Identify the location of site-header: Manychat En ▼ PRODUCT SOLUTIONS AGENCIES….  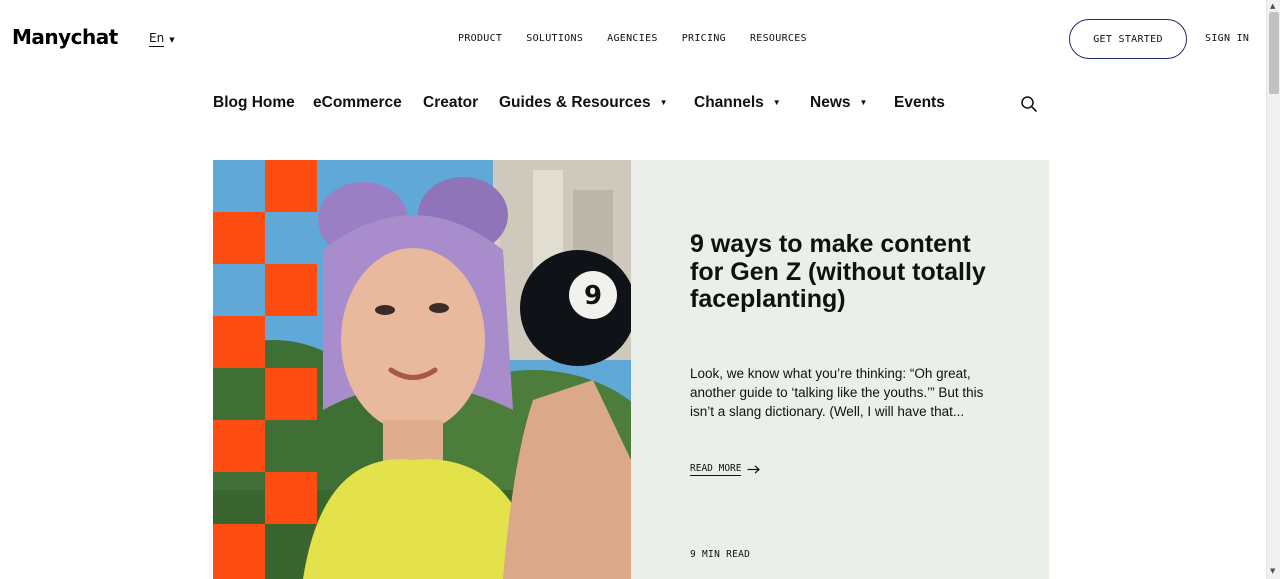
(633, 39).